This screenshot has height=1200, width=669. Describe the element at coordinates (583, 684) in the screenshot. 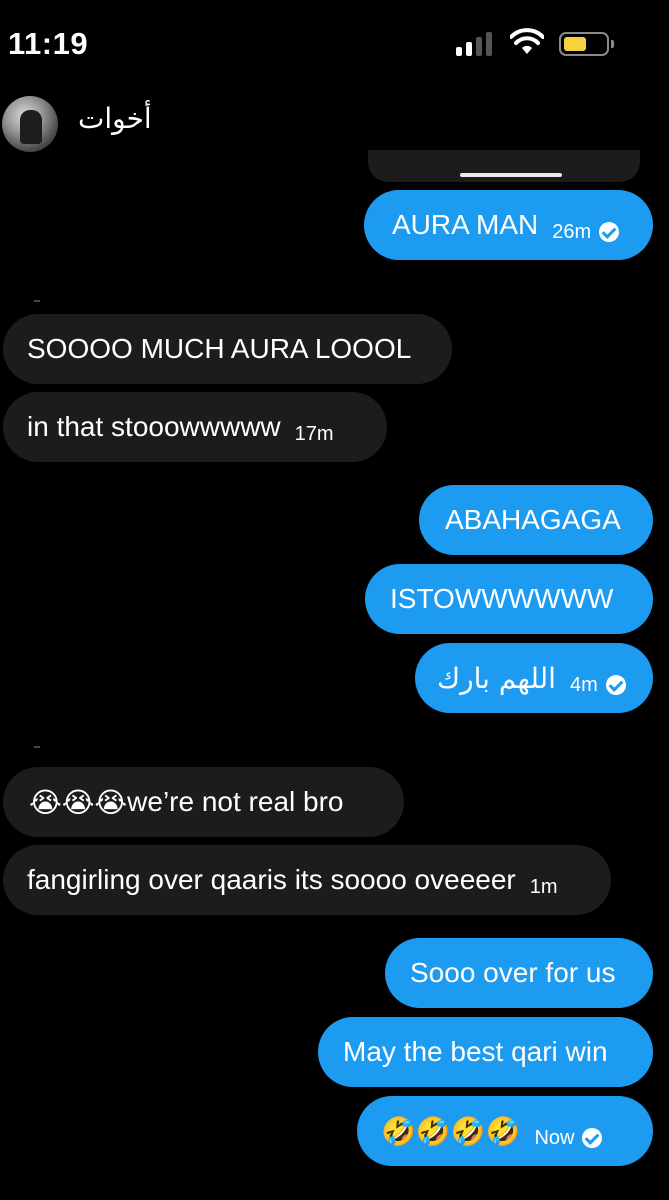

I see `message-time: 4m` at that location.